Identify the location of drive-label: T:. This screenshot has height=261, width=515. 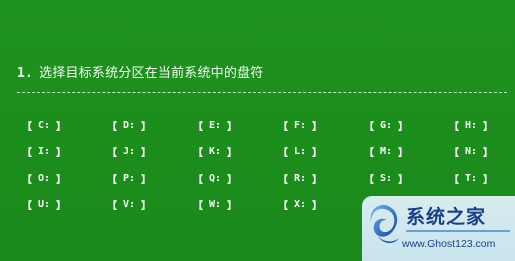
(471, 178).